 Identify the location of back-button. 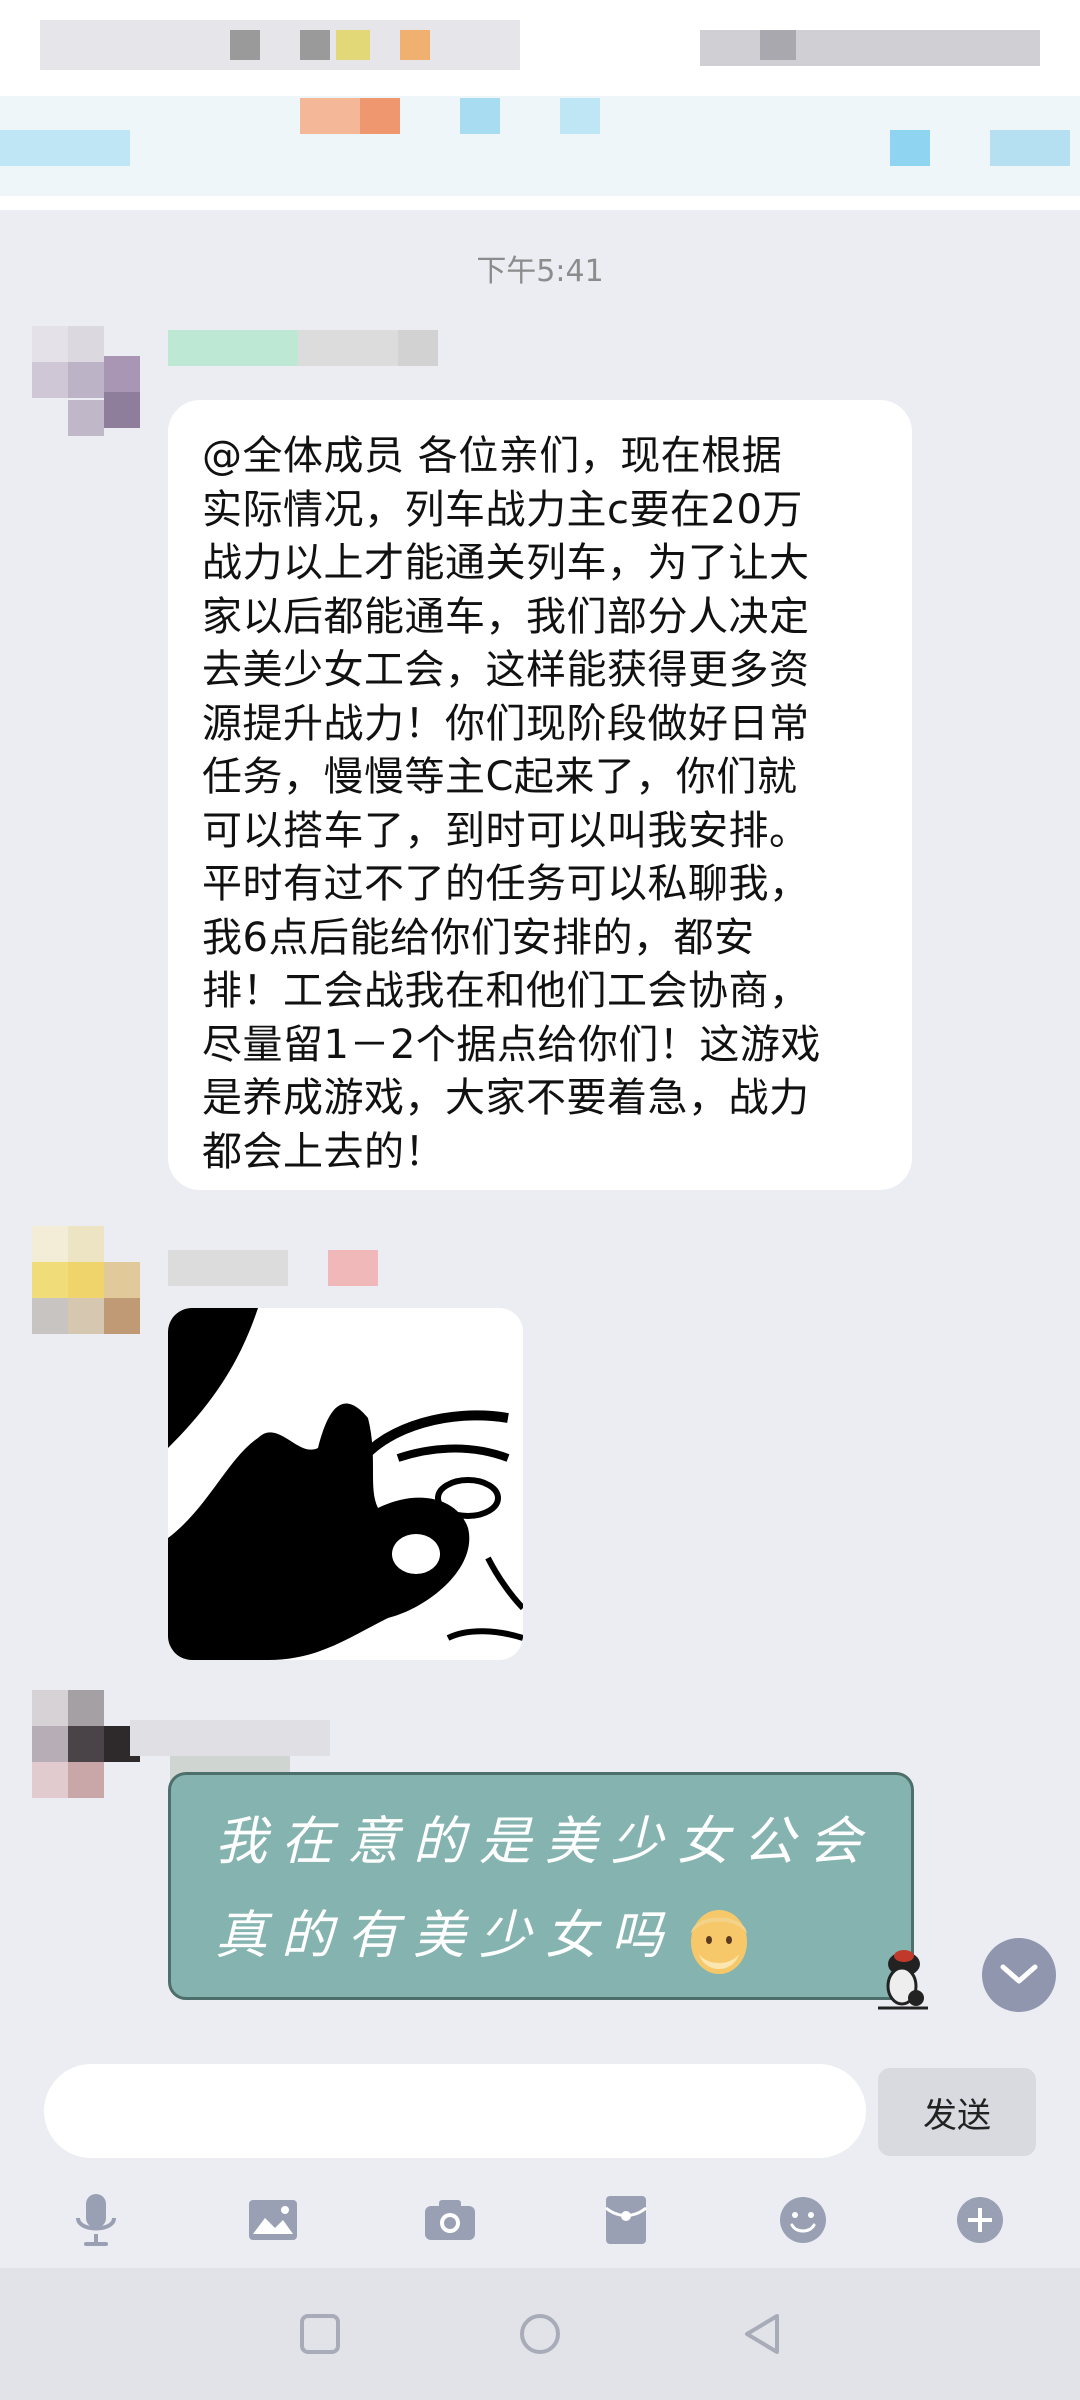
(762, 2334).